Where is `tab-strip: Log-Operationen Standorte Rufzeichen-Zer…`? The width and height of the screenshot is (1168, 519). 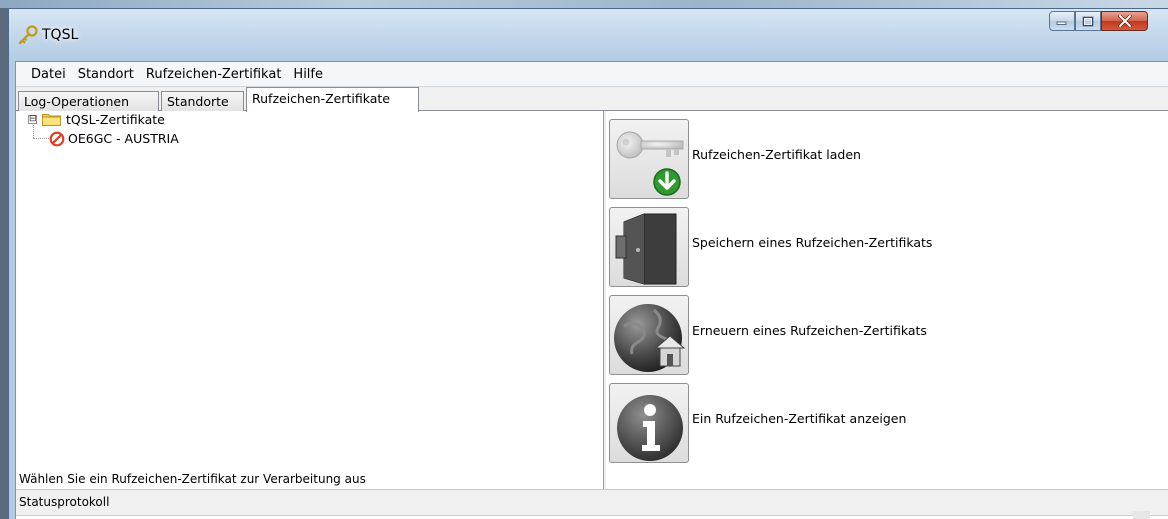
tab-strip: Log-Operationen Standorte Rufzeichen-Zer… is located at coordinates (592, 99).